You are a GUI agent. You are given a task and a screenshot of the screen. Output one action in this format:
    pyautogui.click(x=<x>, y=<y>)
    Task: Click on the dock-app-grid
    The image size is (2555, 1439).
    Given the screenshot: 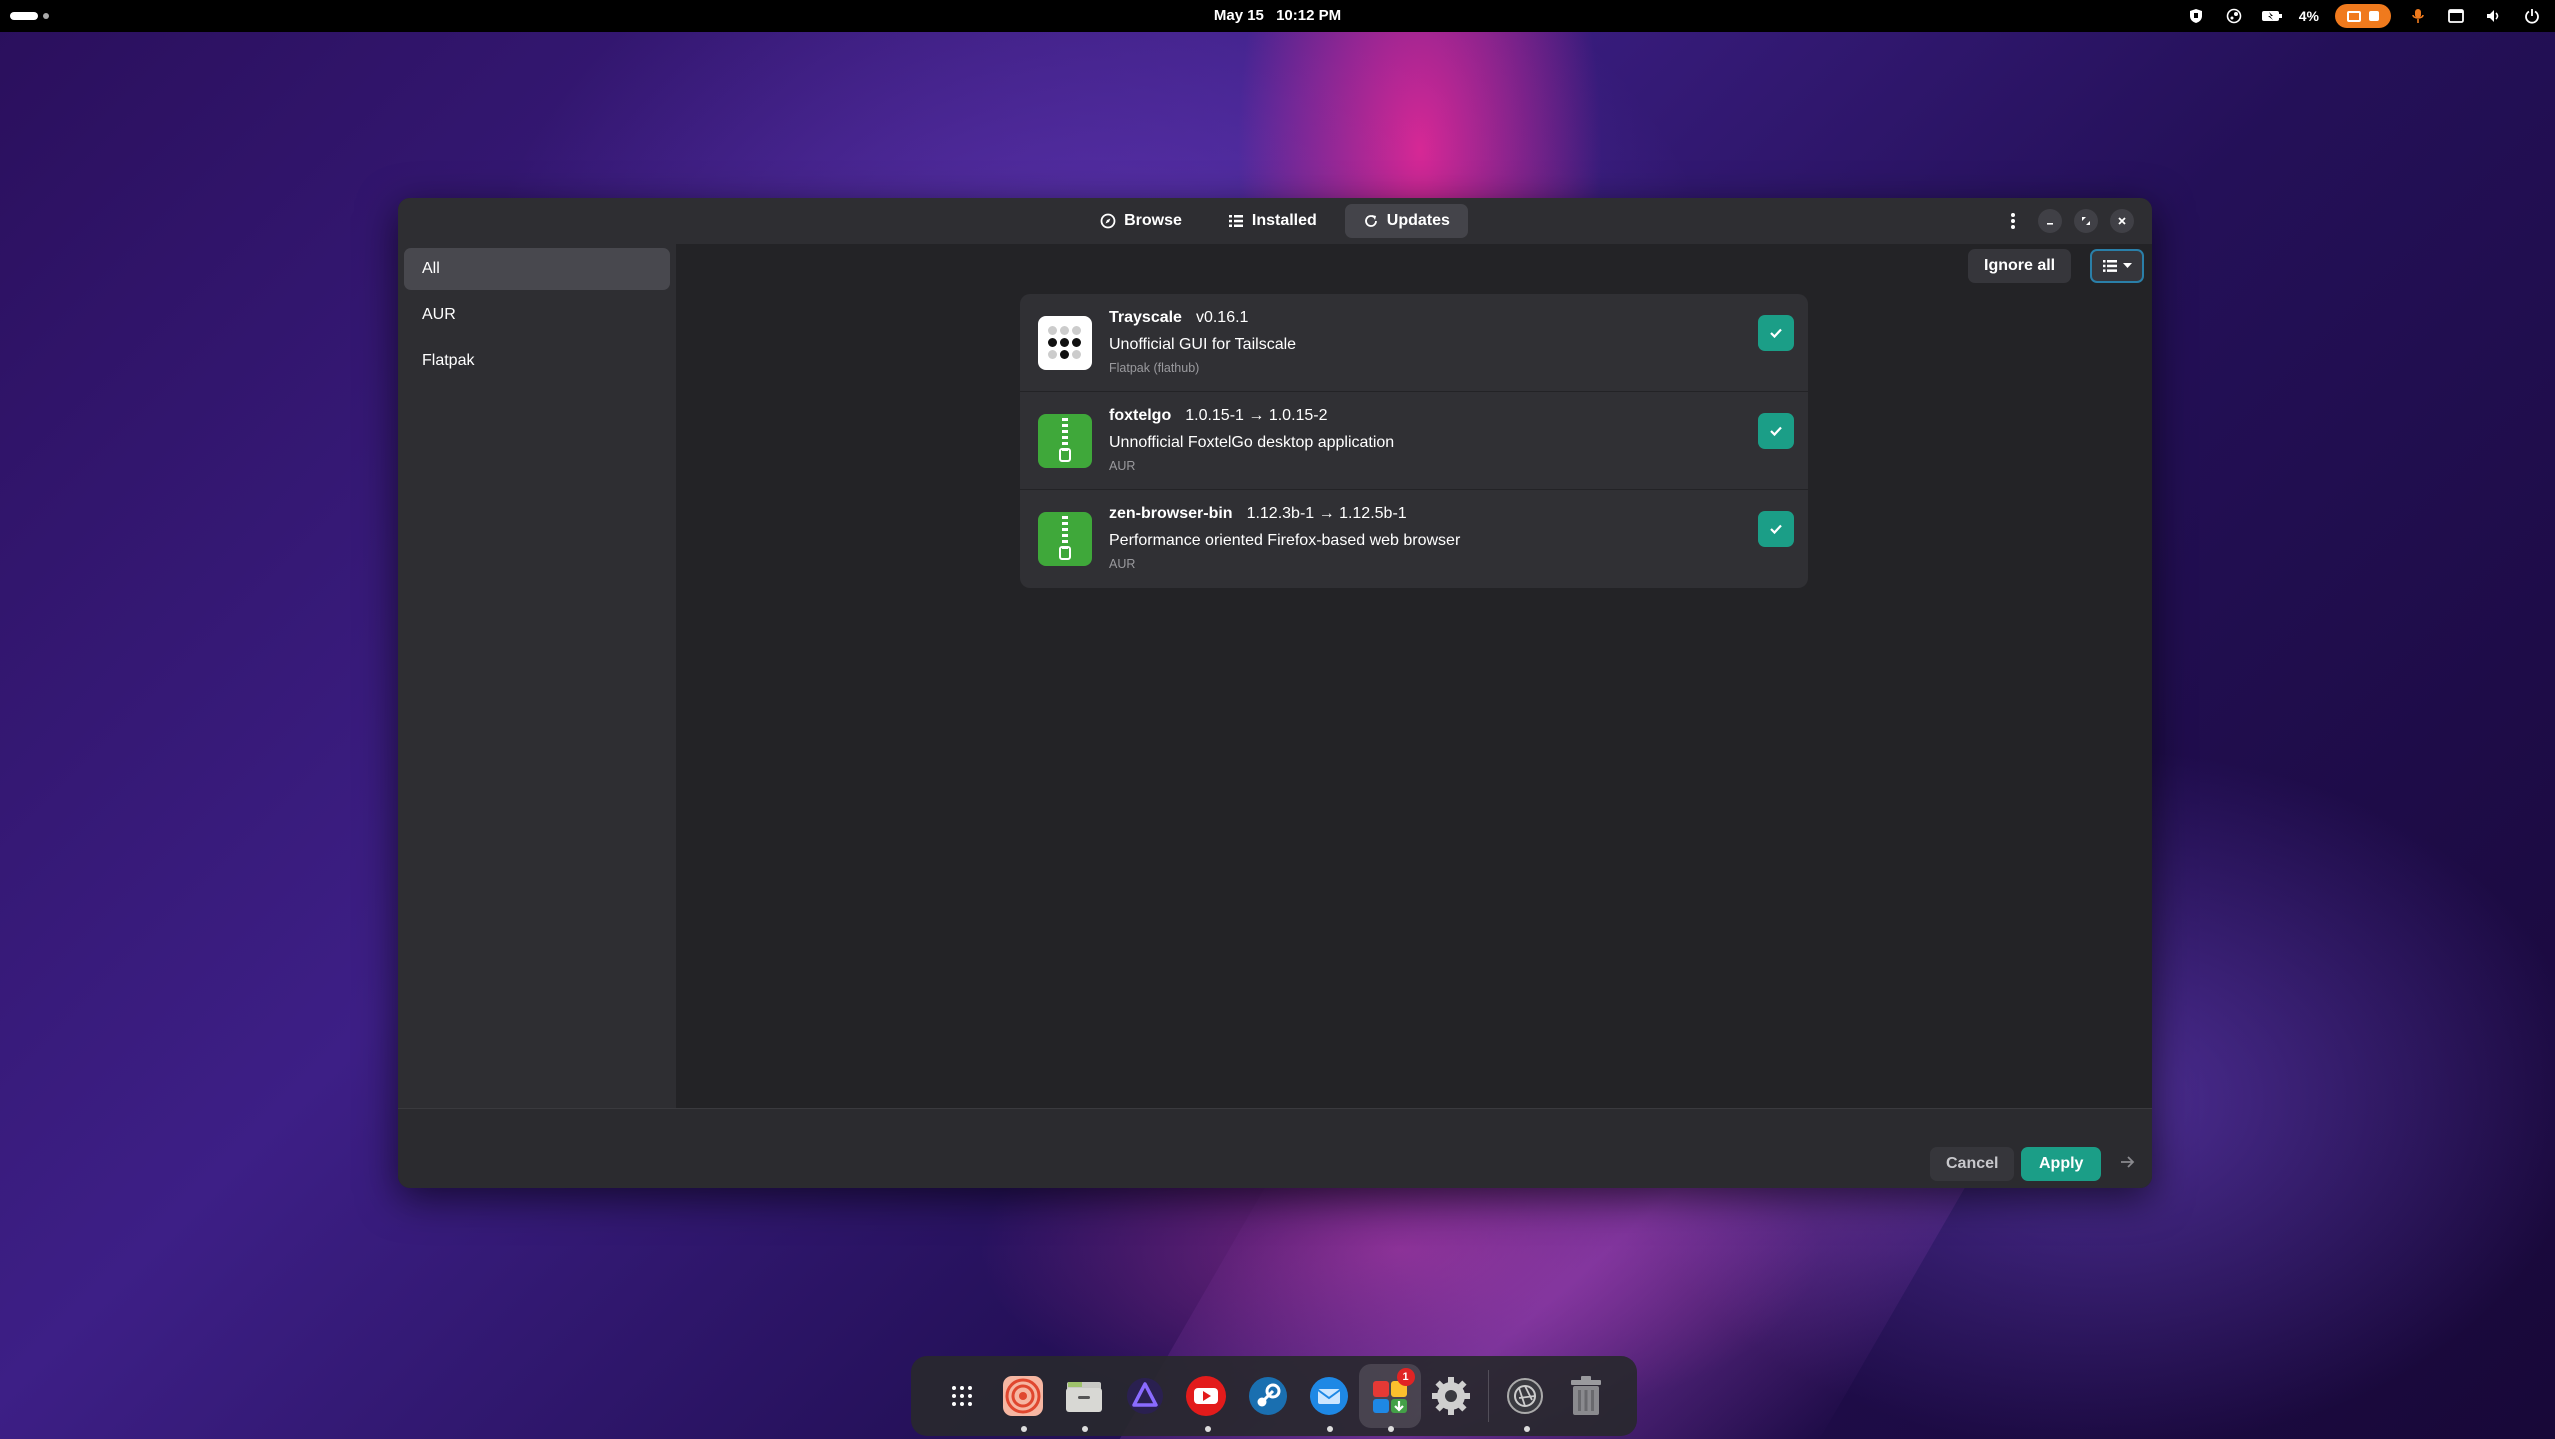 What is the action you would take?
    pyautogui.click(x=961, y=1396)
    